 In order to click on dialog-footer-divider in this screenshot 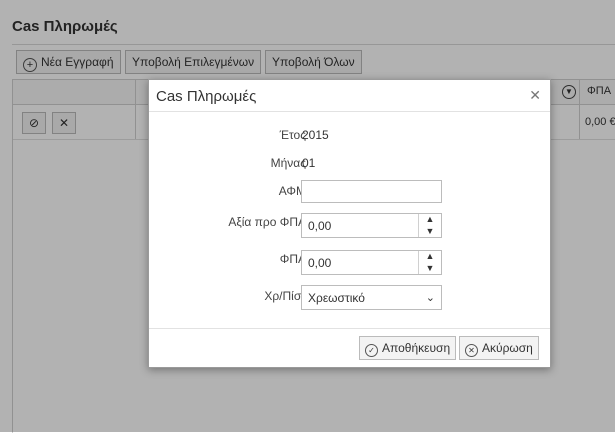, I will do `click(349, 328)`.